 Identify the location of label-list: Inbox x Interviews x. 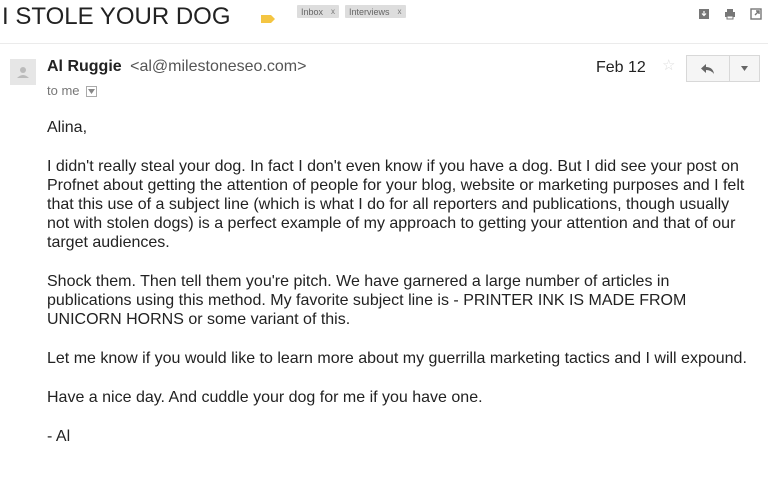
(351, 11).